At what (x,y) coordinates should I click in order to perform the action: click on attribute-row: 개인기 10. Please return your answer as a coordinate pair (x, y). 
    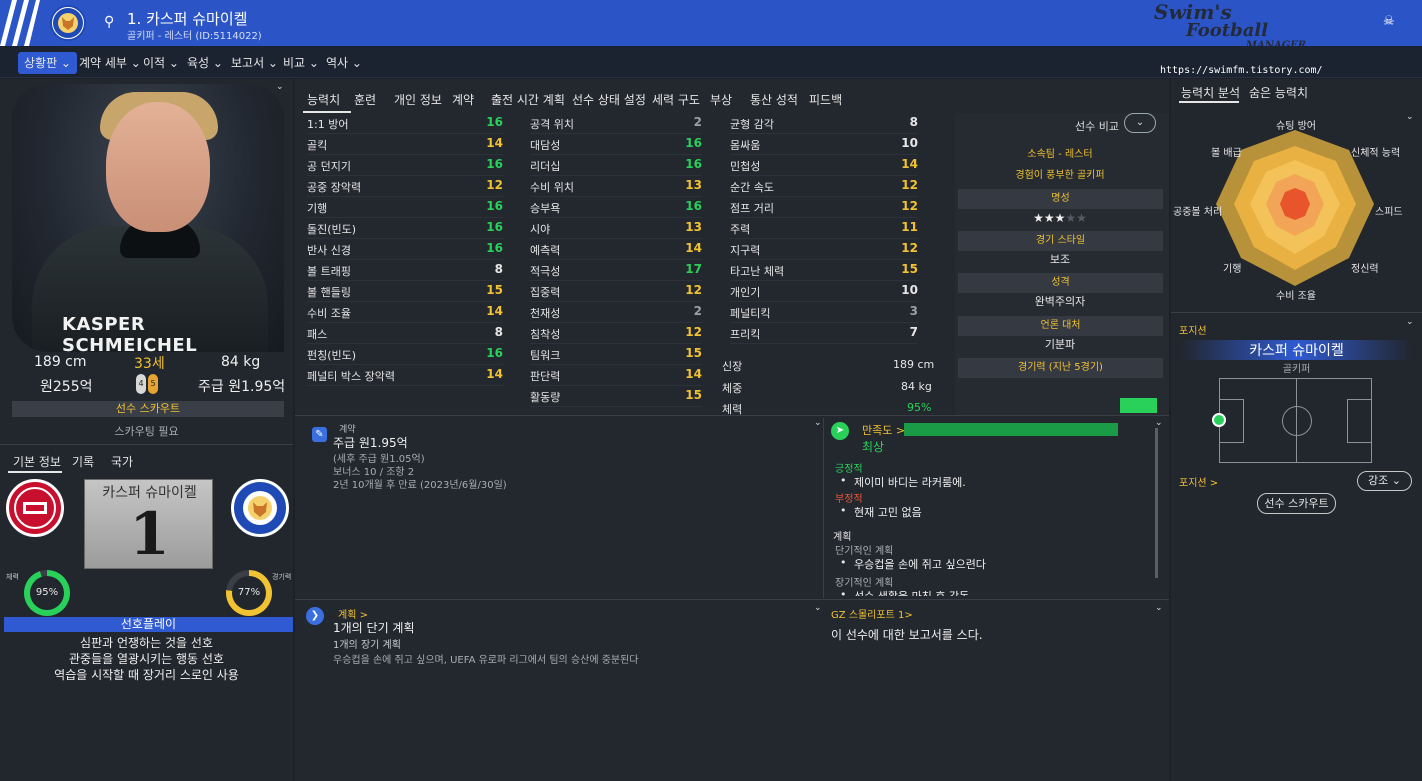
    Looking at the image, I should click on (824, 291).